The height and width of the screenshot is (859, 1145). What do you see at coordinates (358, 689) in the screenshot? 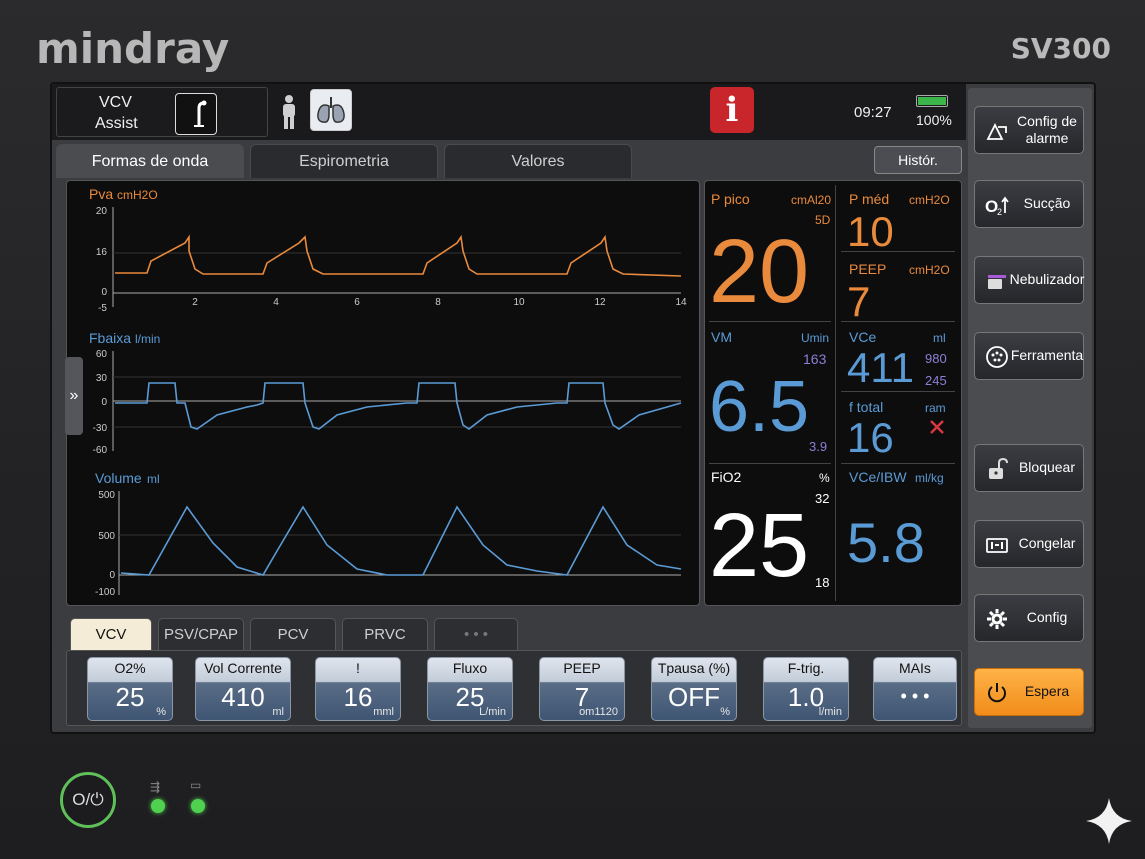
I see `param-rate-button: ! 16 mml` at bounding box center [358, 689].